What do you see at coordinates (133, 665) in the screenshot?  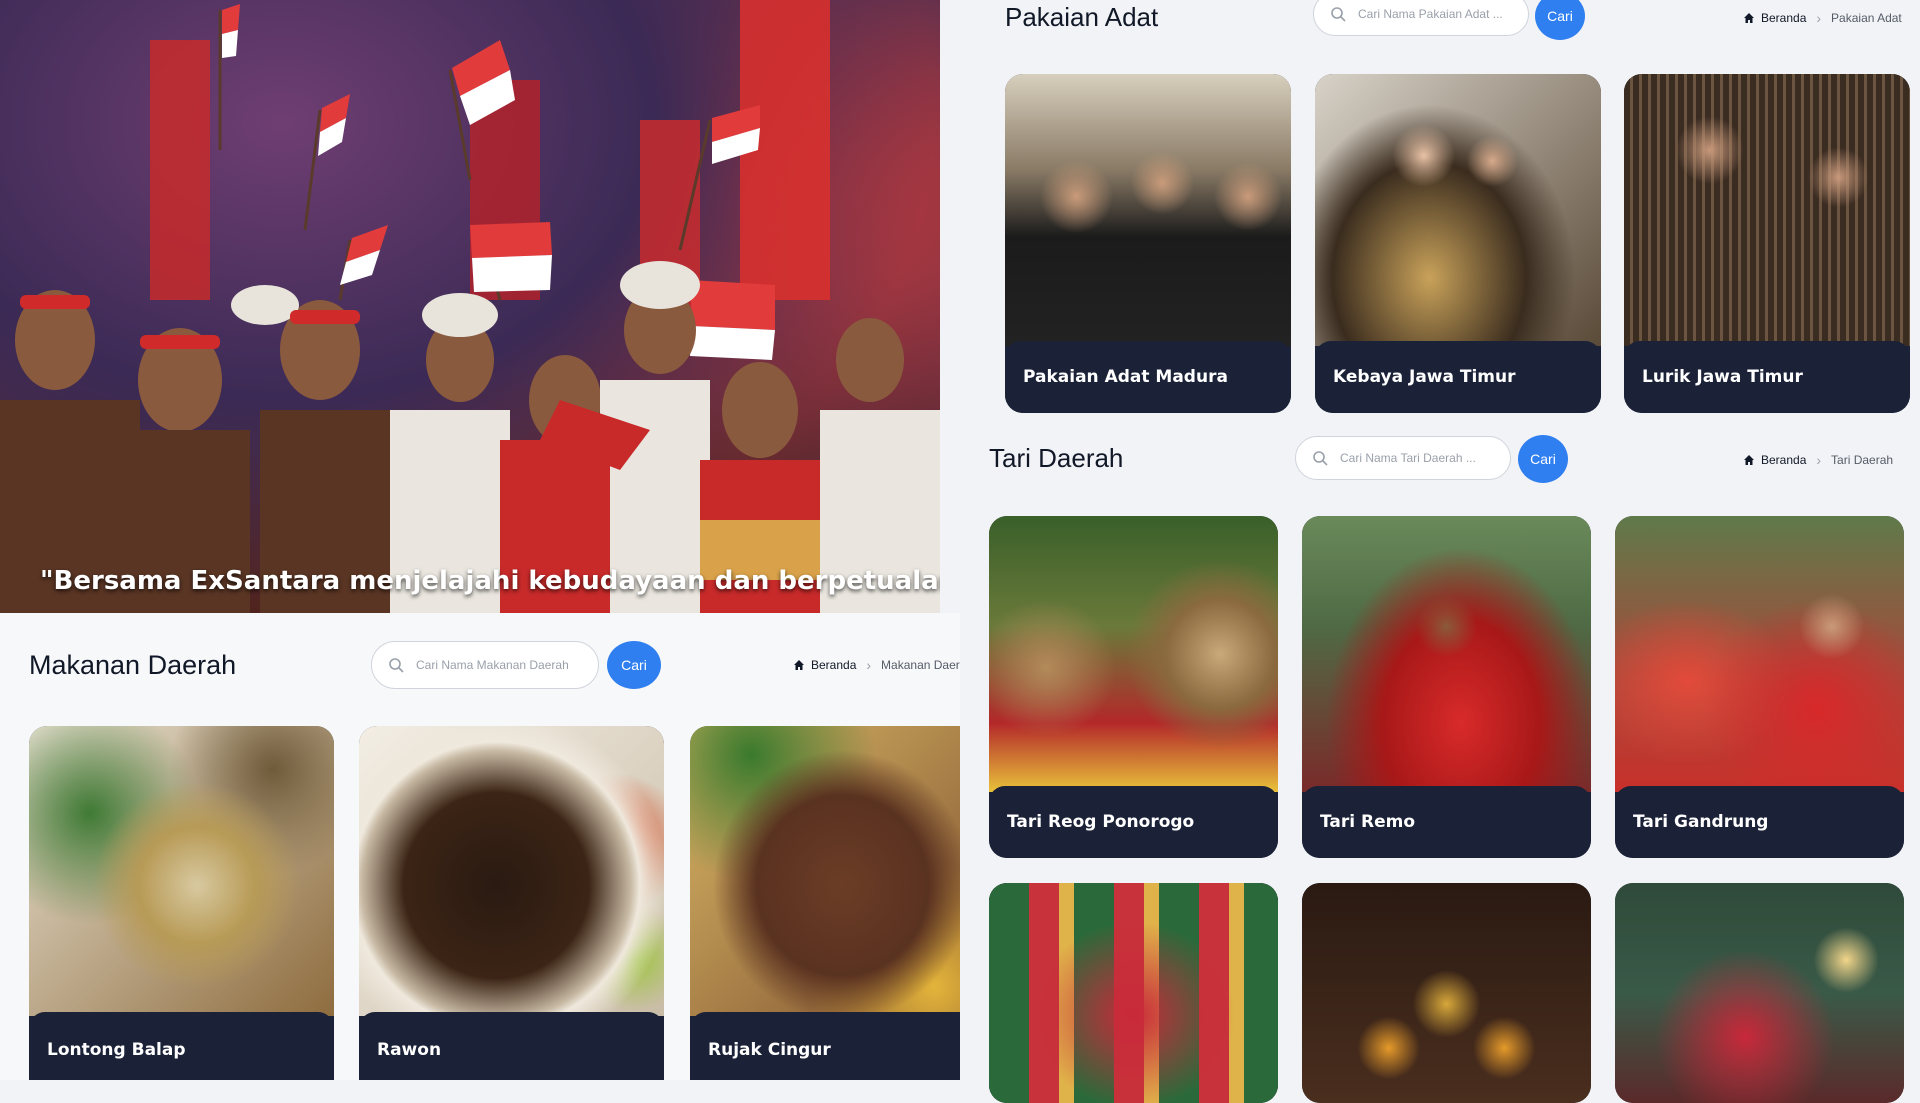 I see `makanan-section-title: Makanan Daerah` at bounding box center [133, 665].